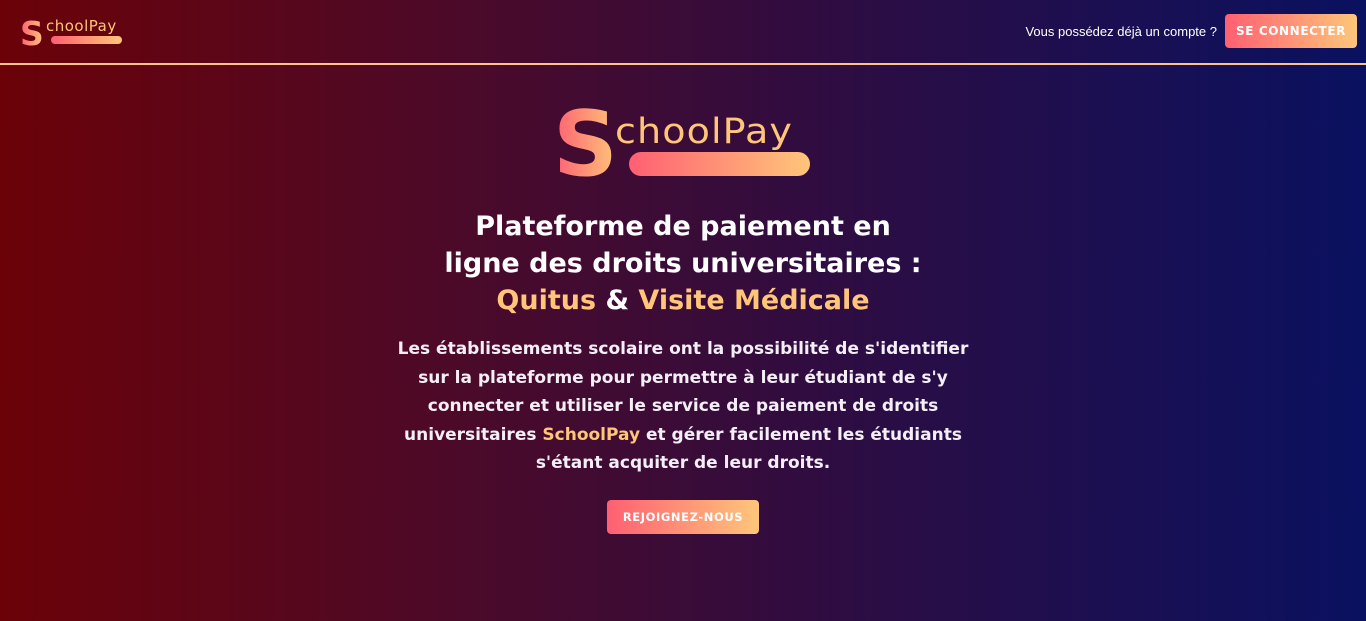  Describe the element at coordinates (617, 300) in the screenshot. I see `headline-ampersand: &` at that location.